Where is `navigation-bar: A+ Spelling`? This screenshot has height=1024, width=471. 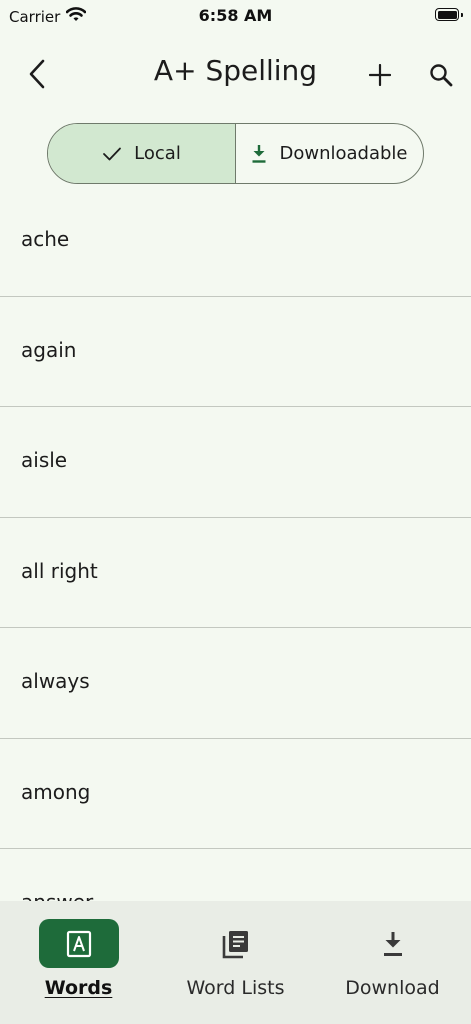 navigation-bar: A+ Spelling is located at coordinates (235, 74).